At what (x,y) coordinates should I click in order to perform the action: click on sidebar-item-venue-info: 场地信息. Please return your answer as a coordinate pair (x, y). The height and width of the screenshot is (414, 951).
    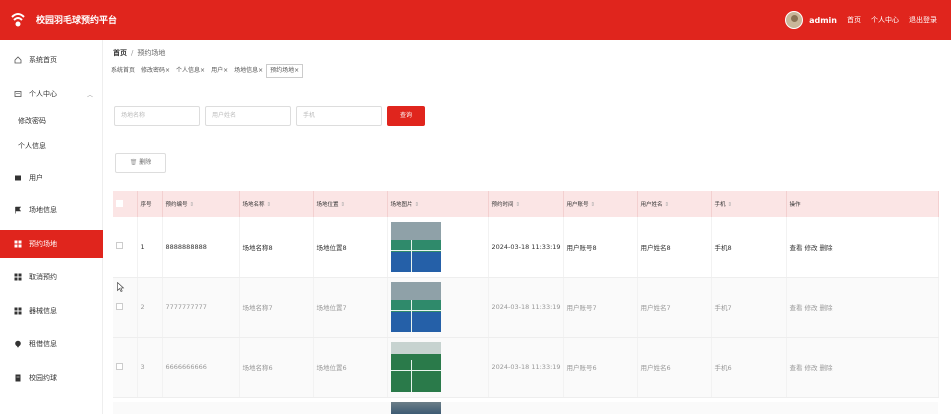
    Looking at the image, I should click on (51, 210).